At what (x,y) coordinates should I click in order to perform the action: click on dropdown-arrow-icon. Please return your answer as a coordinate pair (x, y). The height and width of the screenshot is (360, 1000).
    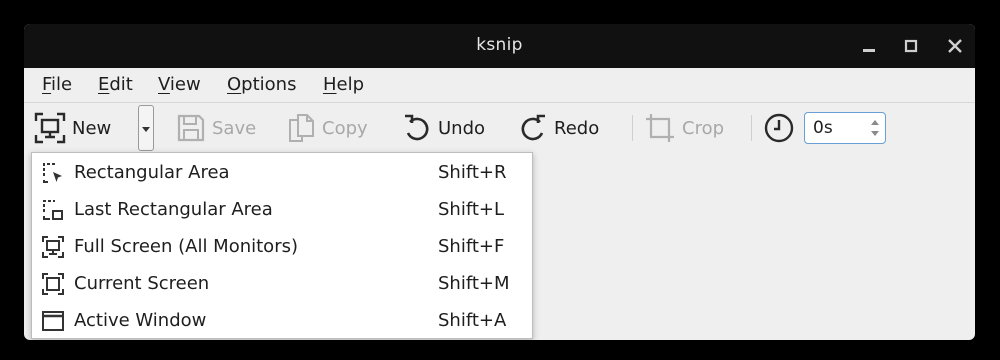
    Looking at the image, I should click on (146, 129).